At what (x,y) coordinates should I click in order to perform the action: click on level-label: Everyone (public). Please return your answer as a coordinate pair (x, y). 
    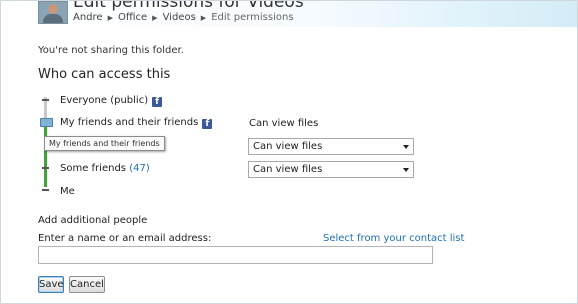
    Looking at the image, I should click on (104, 100).